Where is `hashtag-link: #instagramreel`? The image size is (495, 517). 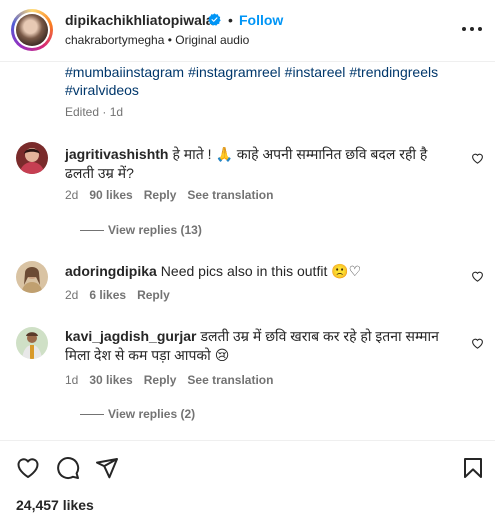 hashtag-link: #instagramreel is located at coordinates (234, 72).